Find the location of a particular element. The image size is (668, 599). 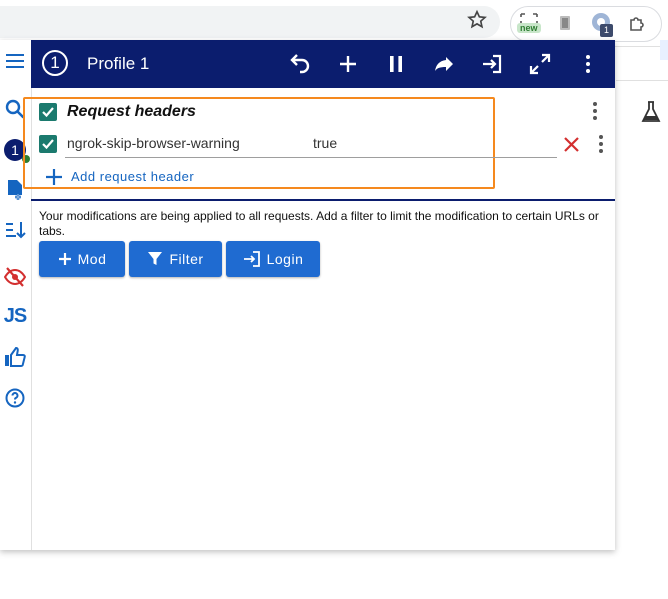

share-icon is located at coordinates (444, 64).